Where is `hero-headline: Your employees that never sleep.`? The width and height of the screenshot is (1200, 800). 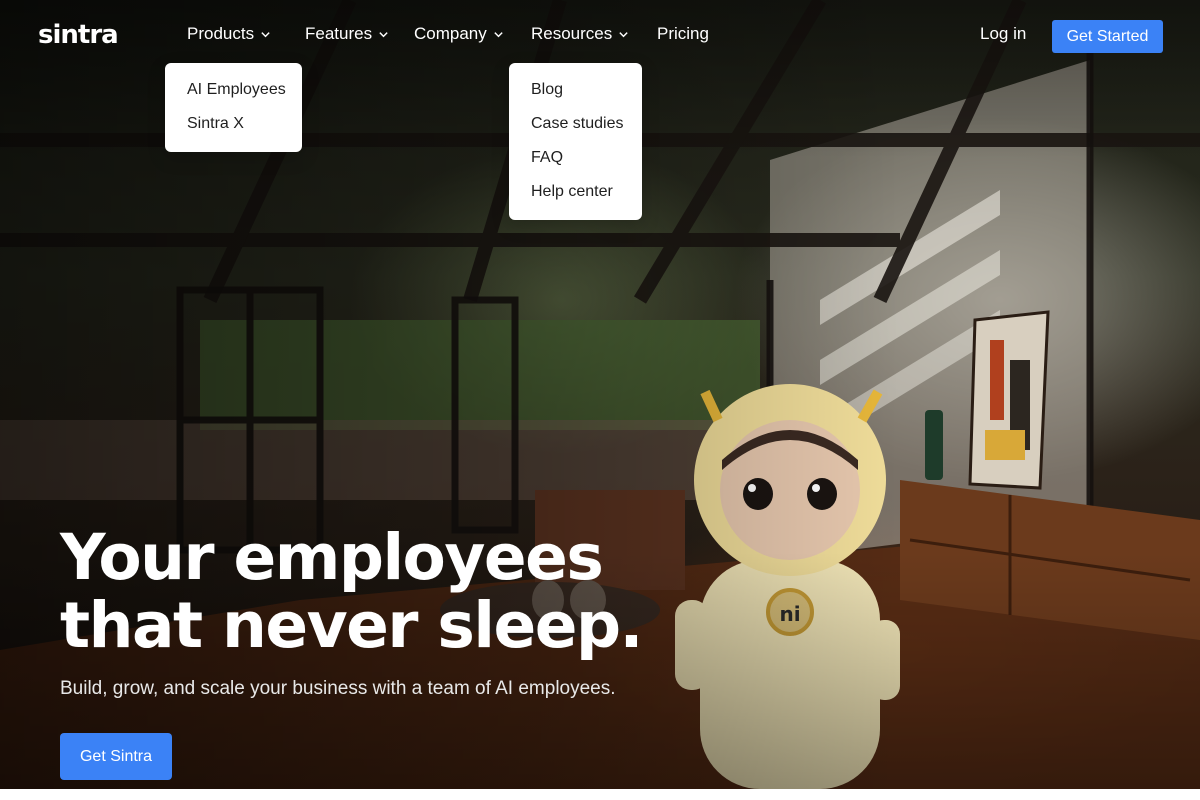 hero-headline: Your employees that never sleep. is located at coordinates (351, 591).